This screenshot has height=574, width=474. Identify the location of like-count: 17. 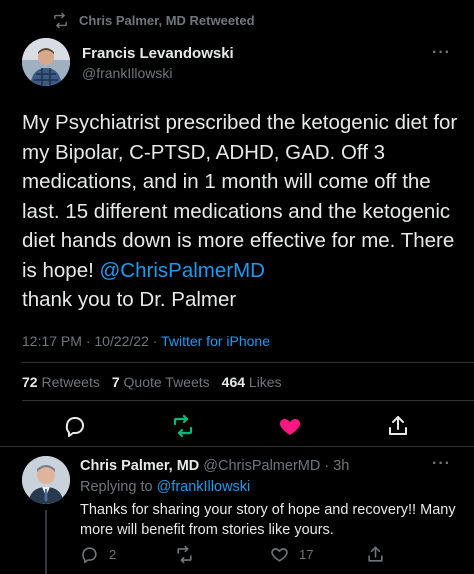
(306, 554).